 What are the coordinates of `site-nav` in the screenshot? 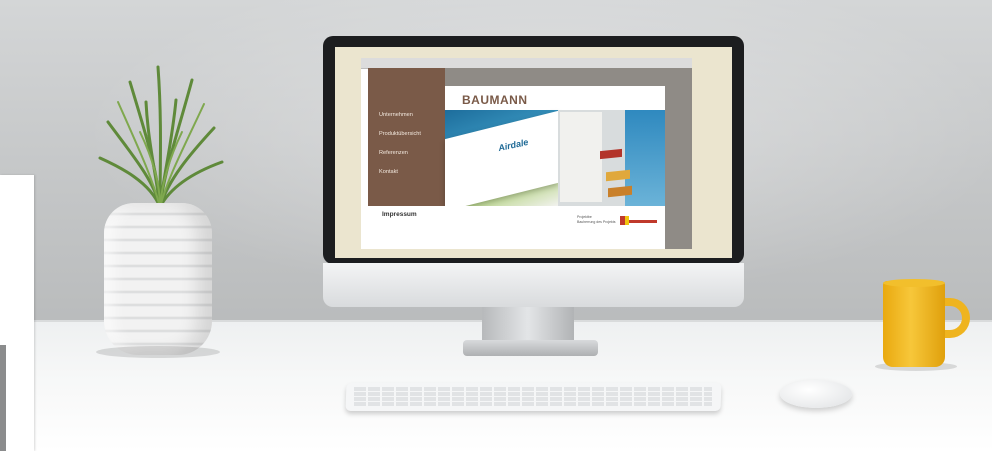 It's located at (406, 137).